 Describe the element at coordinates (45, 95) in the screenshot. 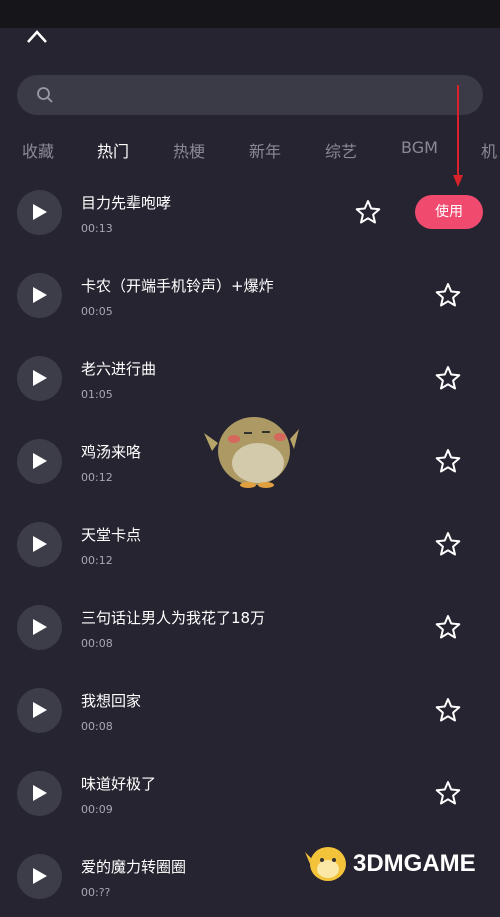

I see `search-icon` at that location.